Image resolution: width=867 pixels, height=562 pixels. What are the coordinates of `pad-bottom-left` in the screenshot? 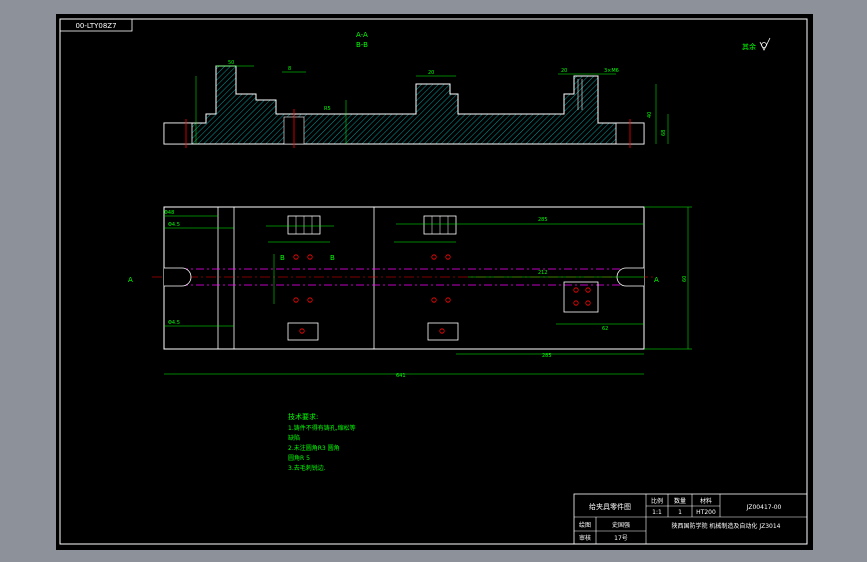 It's located at (303, 331).